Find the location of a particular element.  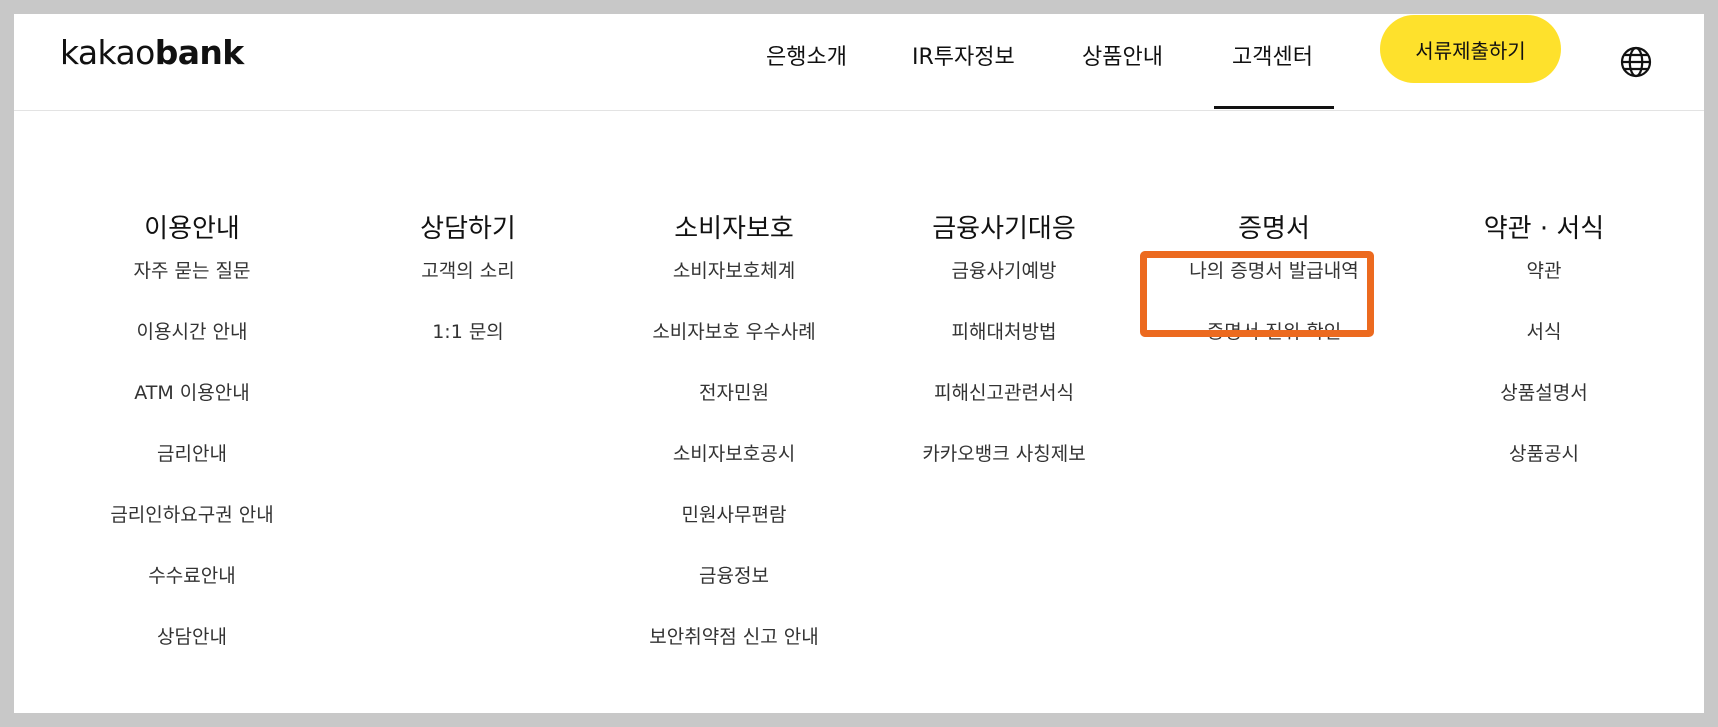

column-title: 약관 · 서식 is located at coordinates (1544, 229).